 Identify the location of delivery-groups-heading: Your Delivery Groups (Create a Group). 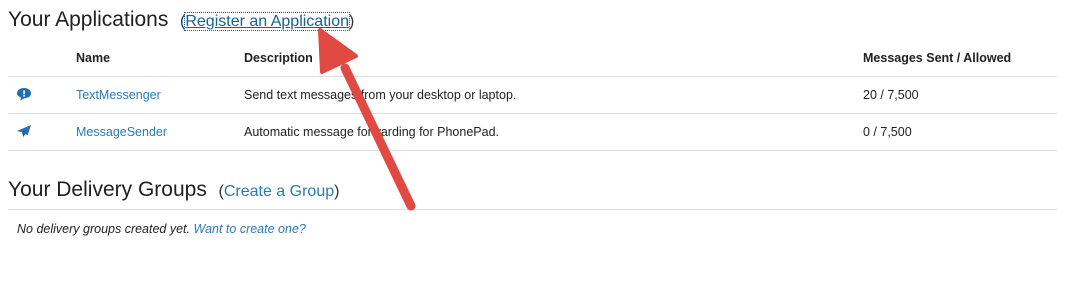
(173, 190).